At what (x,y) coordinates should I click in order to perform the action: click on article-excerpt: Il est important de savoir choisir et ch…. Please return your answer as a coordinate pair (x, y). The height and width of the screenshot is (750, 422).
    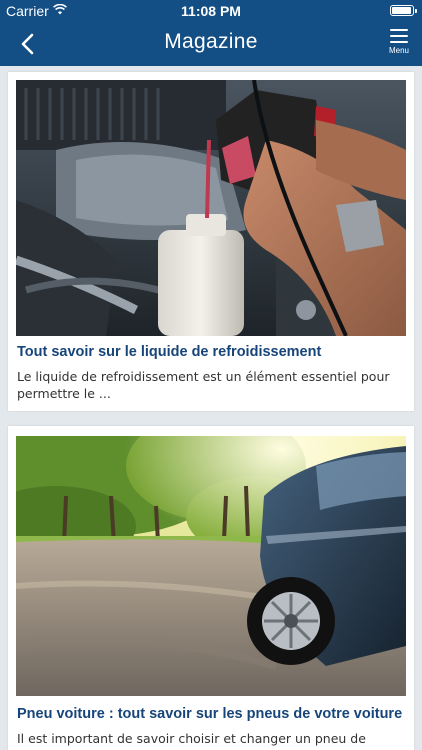
    Looking at the image, I should click on (191, 740).